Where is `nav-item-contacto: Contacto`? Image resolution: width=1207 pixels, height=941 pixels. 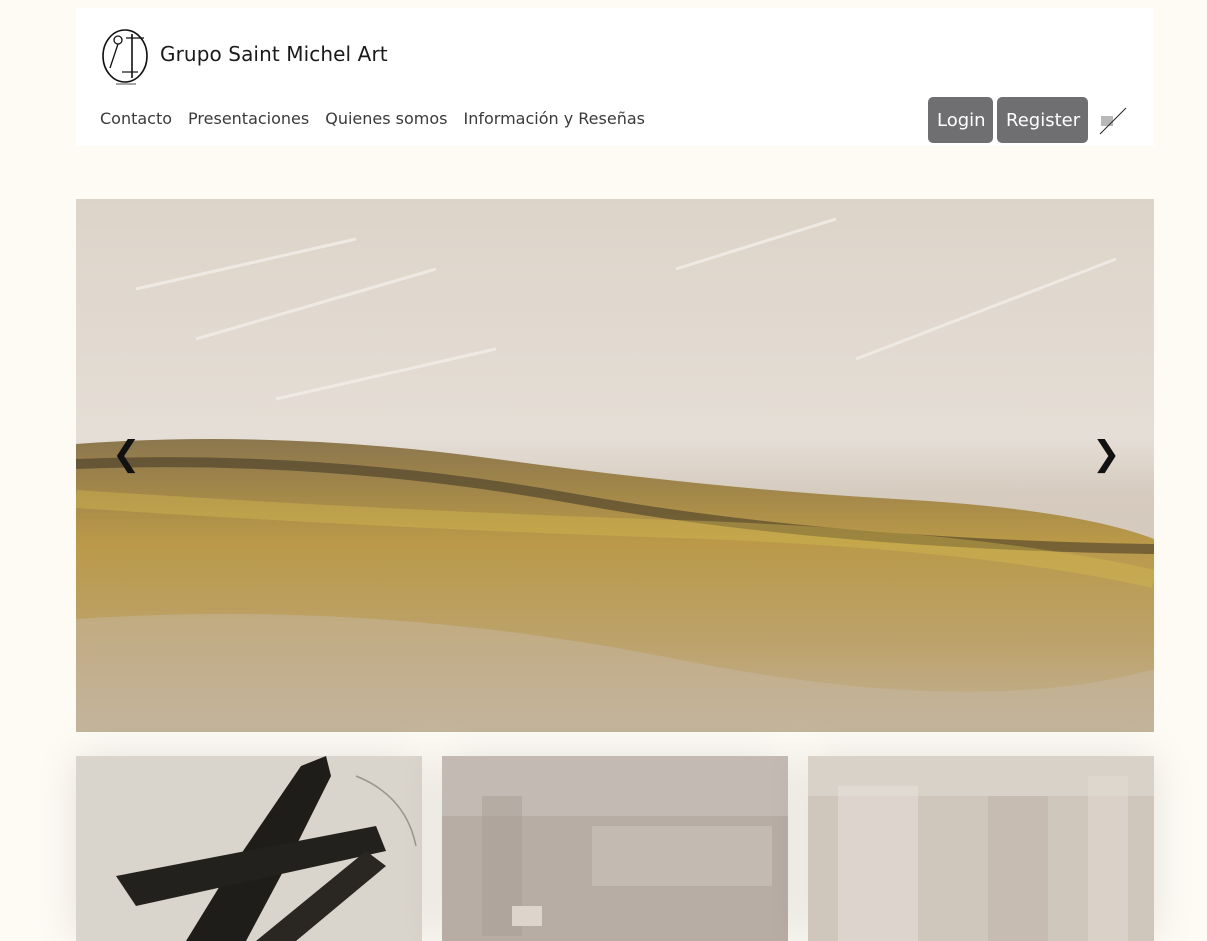
nav-item-contacto: Contacto is located at coordinates (136, 118).